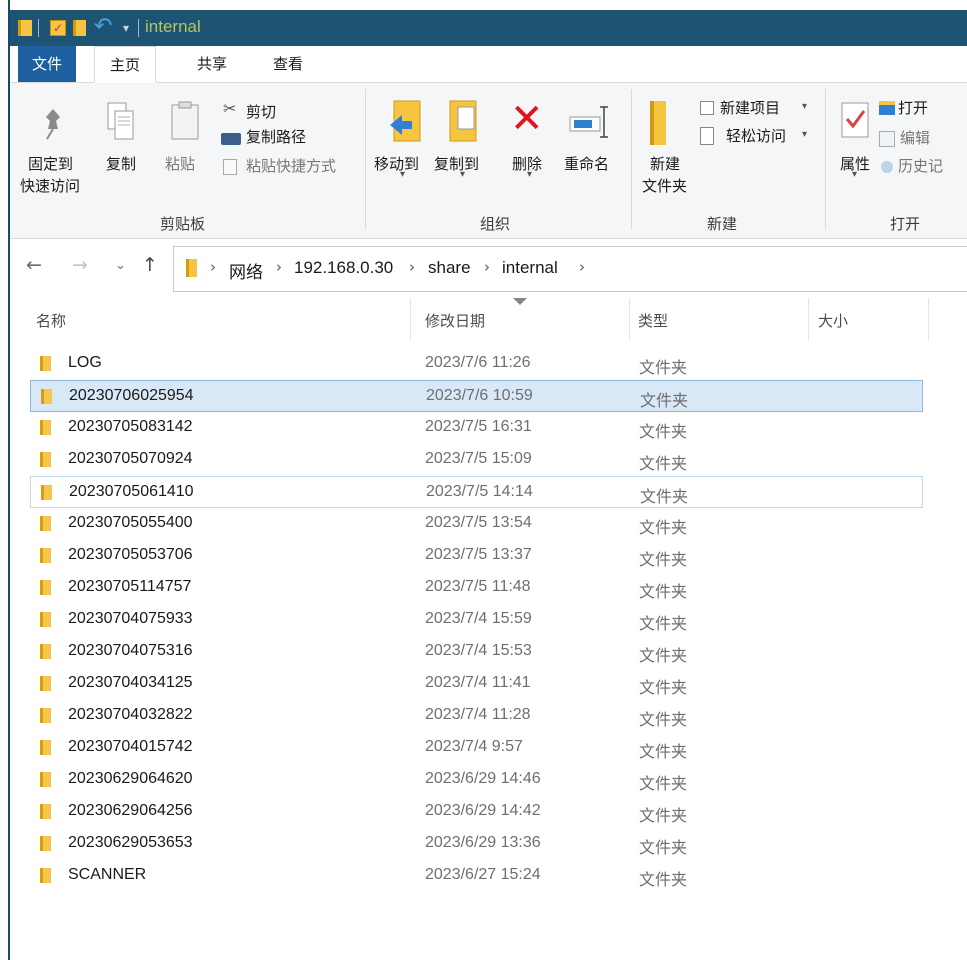  Describe the element at coordinates (463, 121) in the screenshot. I see `copy-to-icon` at that location.